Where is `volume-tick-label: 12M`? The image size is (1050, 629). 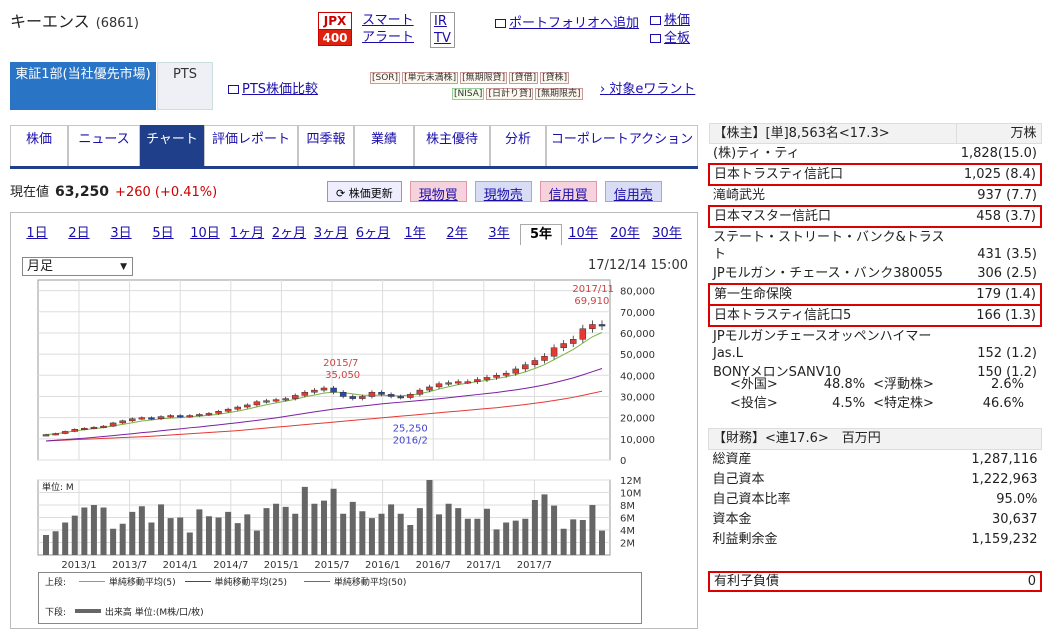
volume-tick-label: 12M is located at coordinates (630, 481).